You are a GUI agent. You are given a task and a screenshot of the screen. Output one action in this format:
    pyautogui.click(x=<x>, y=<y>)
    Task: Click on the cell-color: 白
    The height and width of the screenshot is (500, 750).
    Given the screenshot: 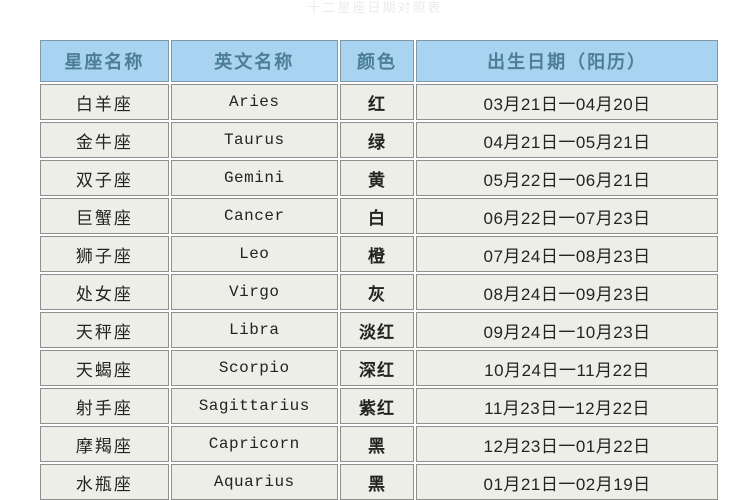 What is the action you would take?
    pyautogui.click(x=377, y=216)
    